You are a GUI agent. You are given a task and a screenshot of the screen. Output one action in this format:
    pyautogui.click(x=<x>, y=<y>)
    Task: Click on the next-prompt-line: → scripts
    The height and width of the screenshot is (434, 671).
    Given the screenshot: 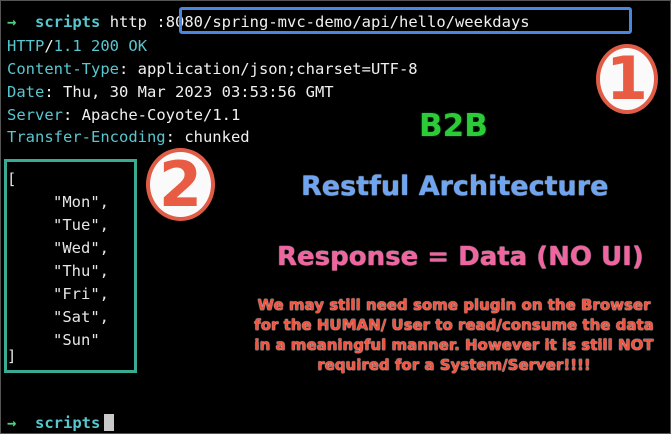 What is the action you would take?
    pyautogui.click(x=61, y=423)
    